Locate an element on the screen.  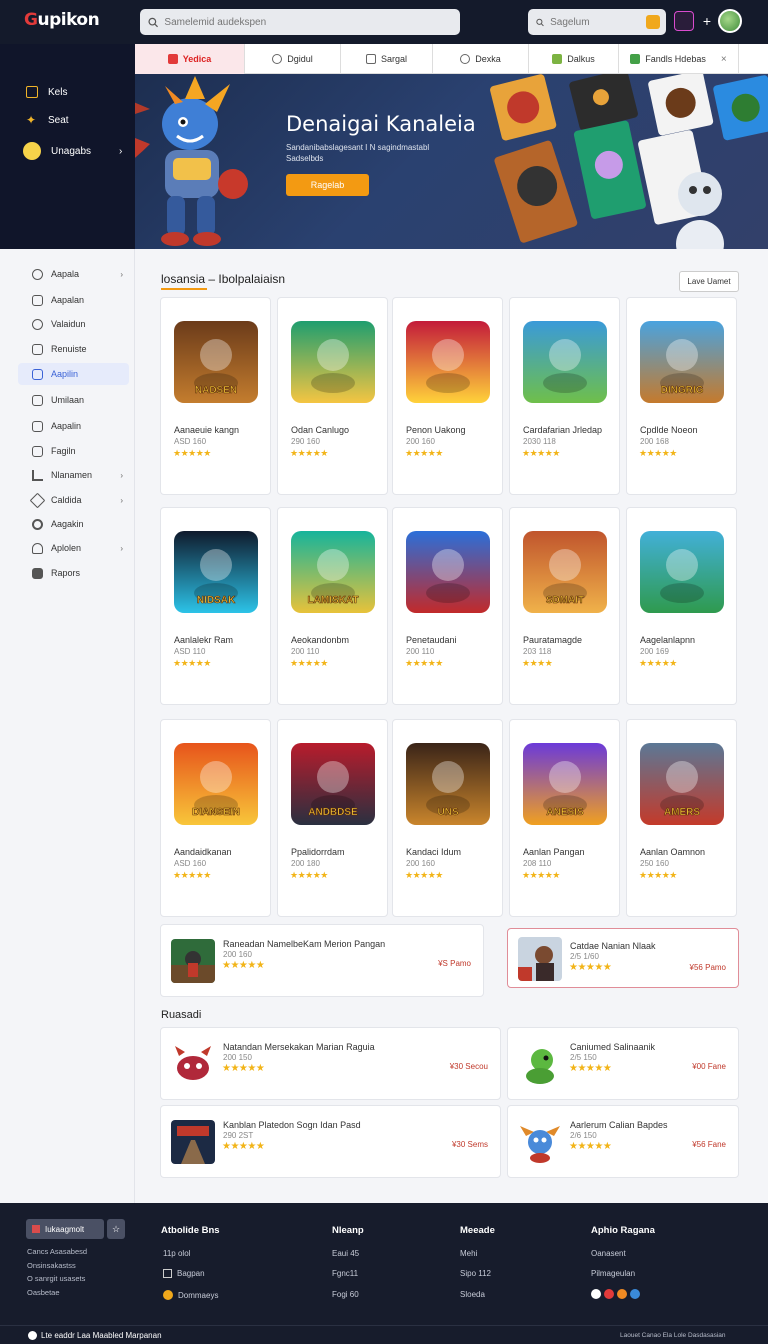
game-thumbnail is located at coordinates (448, 572).